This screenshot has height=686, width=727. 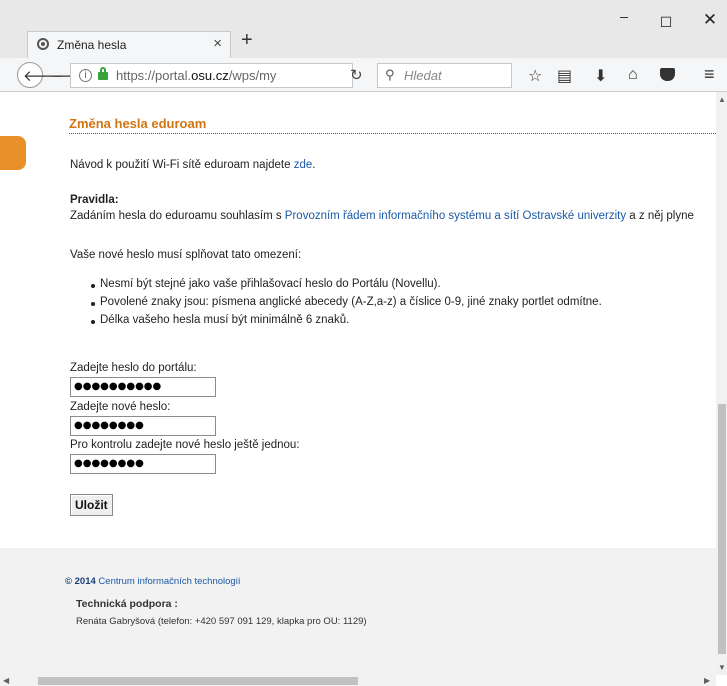 I want to click on home-icon: ⌂, so click(x=633, y=75).